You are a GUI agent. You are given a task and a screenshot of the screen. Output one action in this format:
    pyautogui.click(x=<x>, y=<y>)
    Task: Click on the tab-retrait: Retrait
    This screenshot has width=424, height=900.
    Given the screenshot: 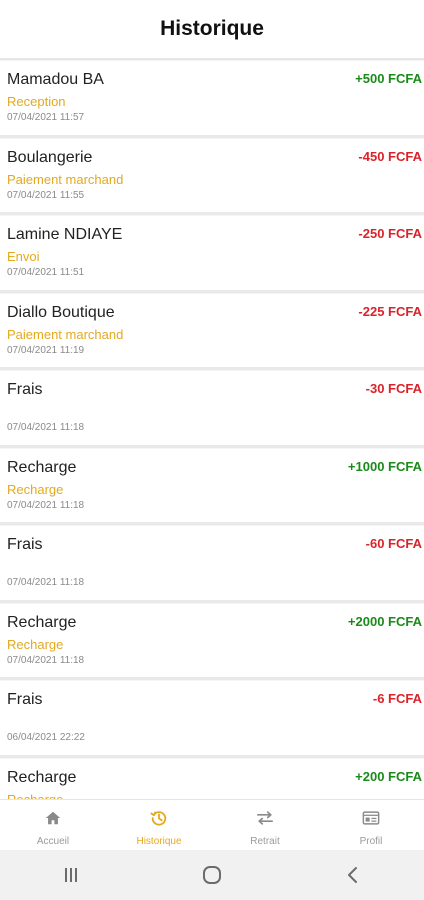 What is the action you would take?
    pyautogui.click(x=265, y=825)
    